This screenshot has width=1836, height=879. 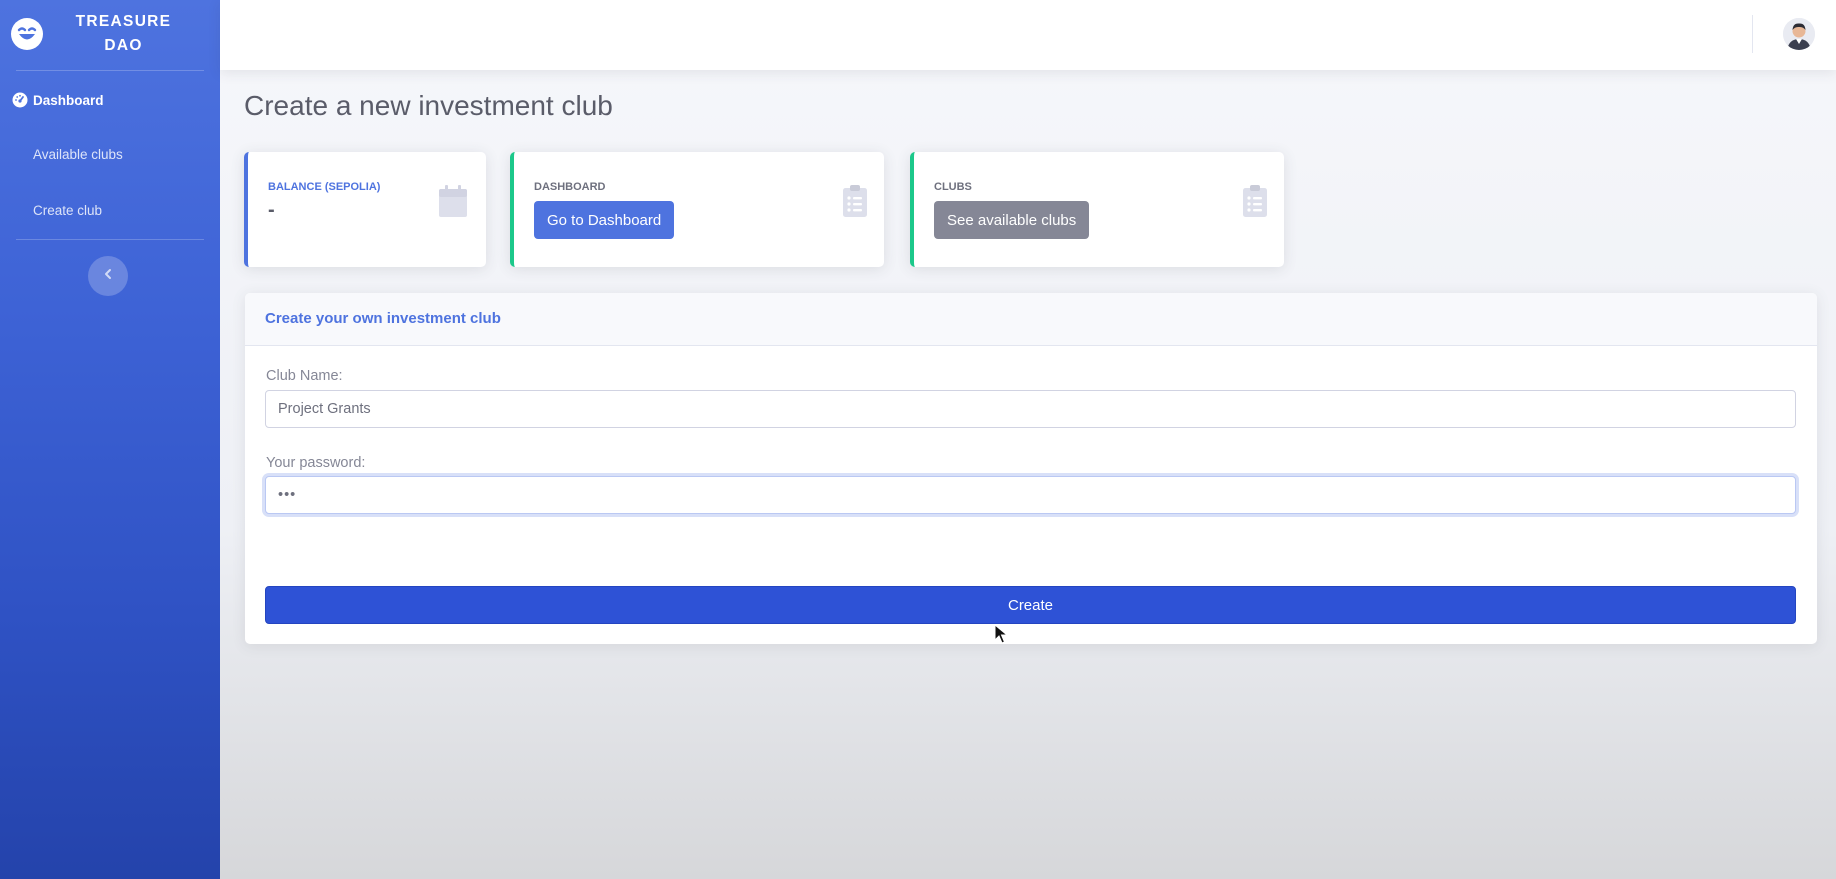 What do you see at coordinates (1097, 209) in the screenshot?
I see `clubs-card: CLUBS See available clubs` at bounding box center [1097, 209].